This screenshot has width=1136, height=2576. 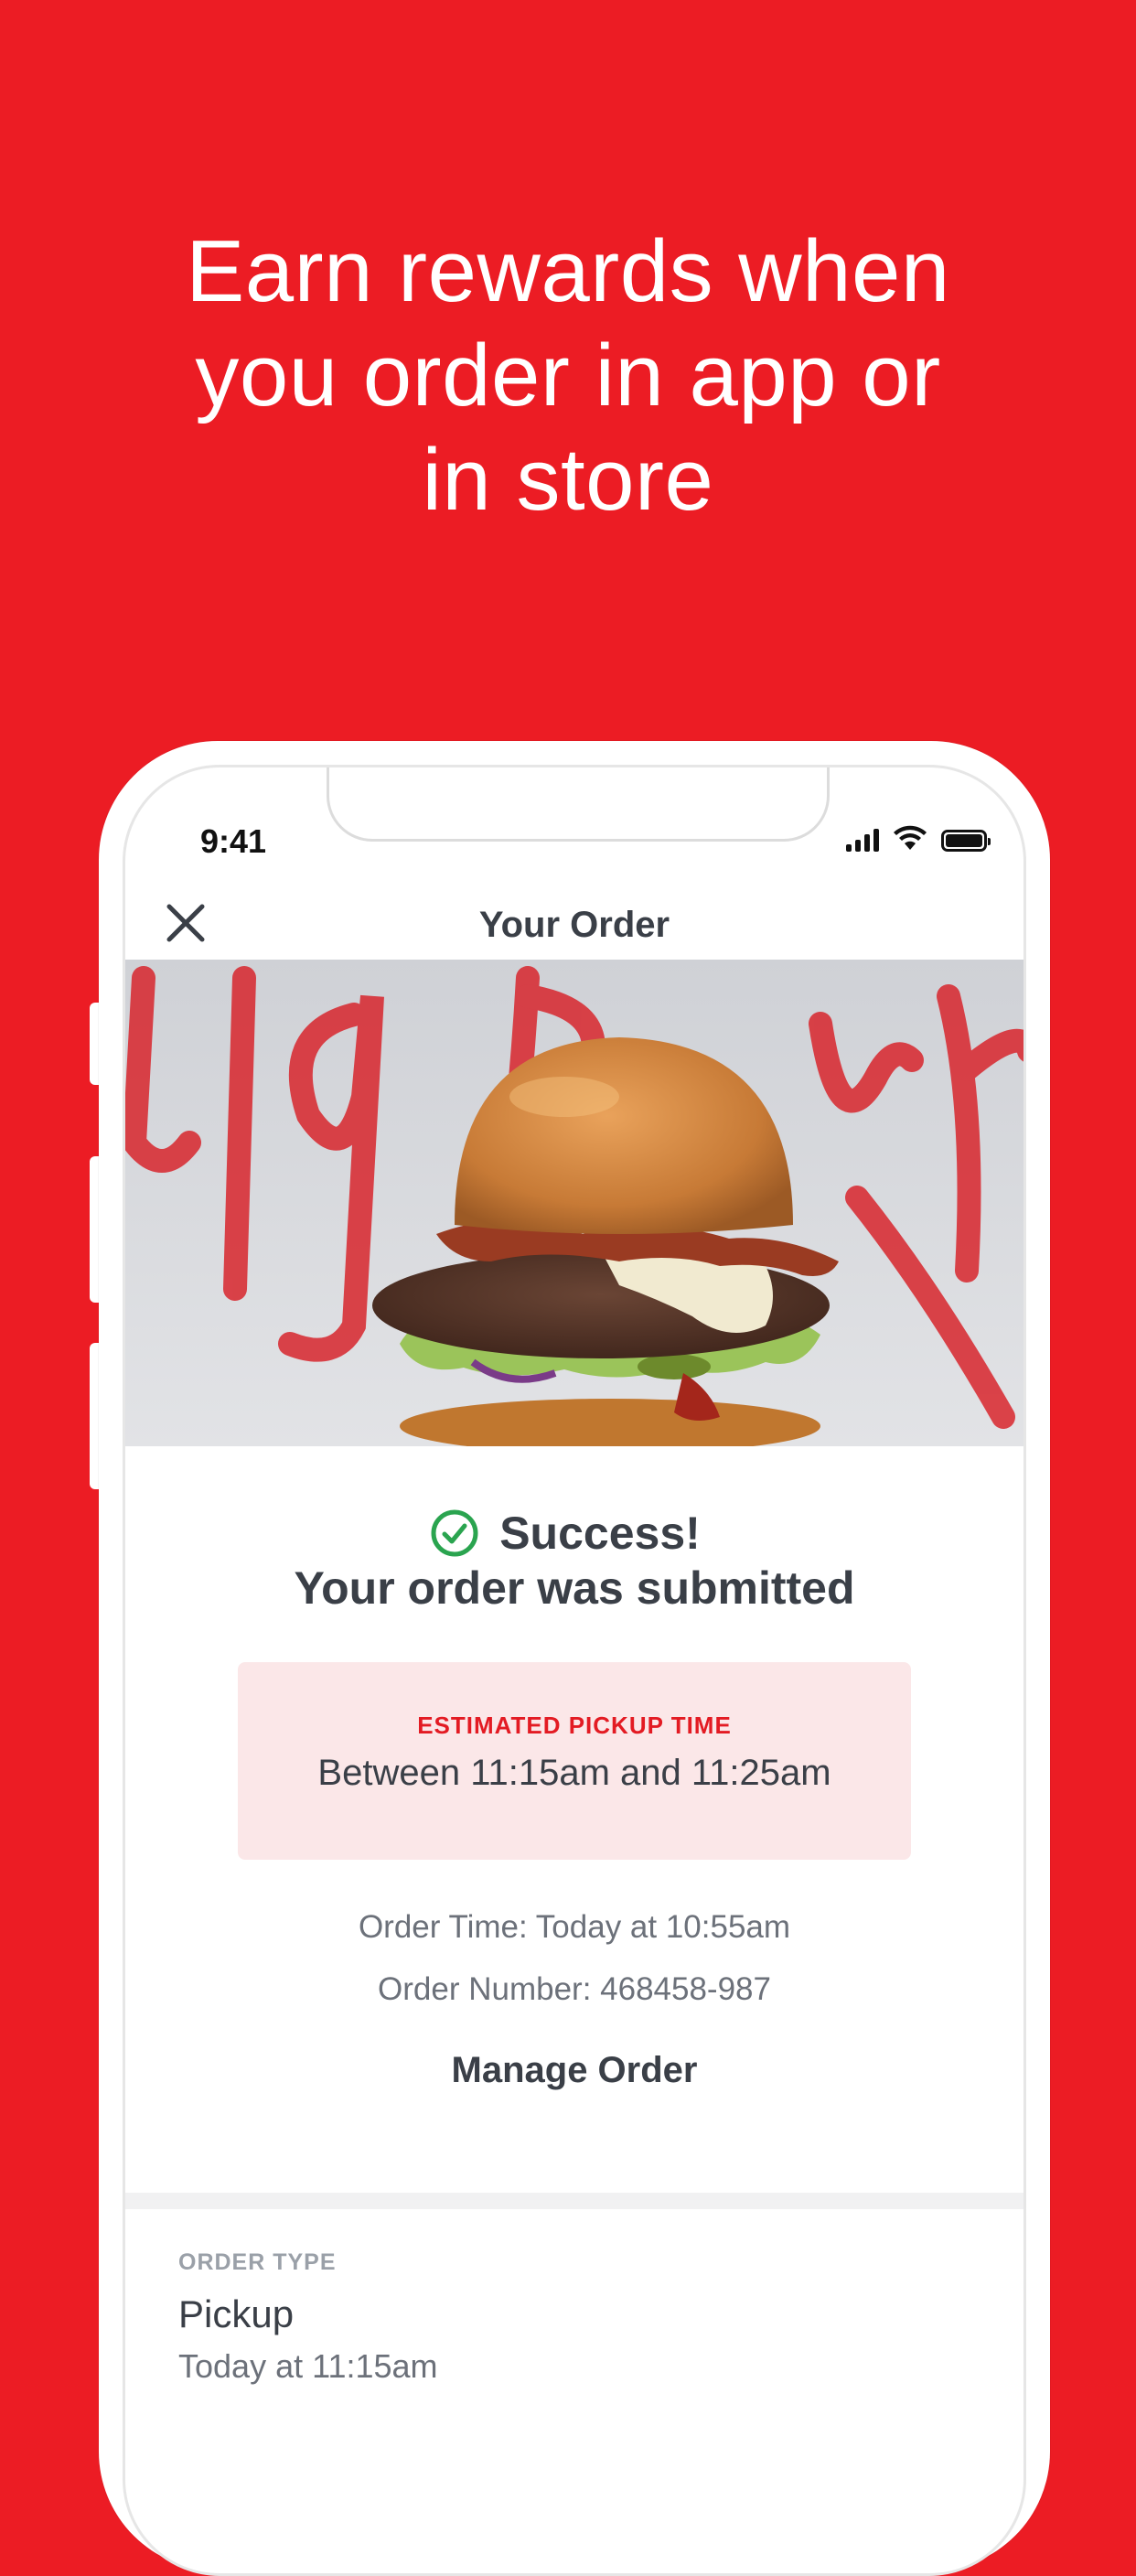 I want to click on hero-burger-image, so click(x=574, y=1203).